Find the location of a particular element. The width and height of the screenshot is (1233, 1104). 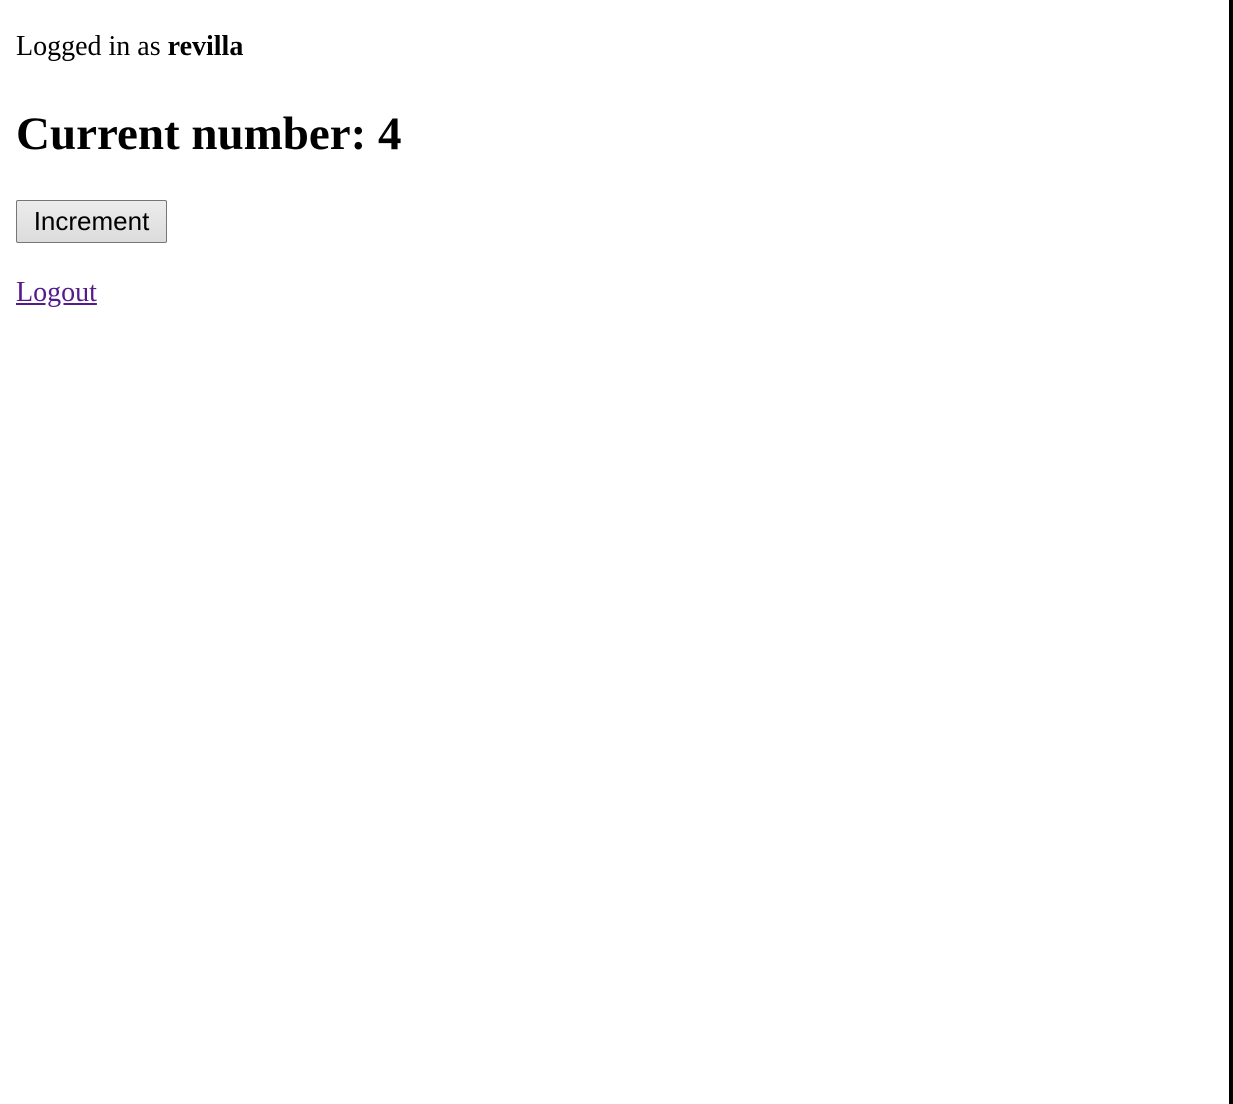

window-border is located at coordinates (1231, 552).